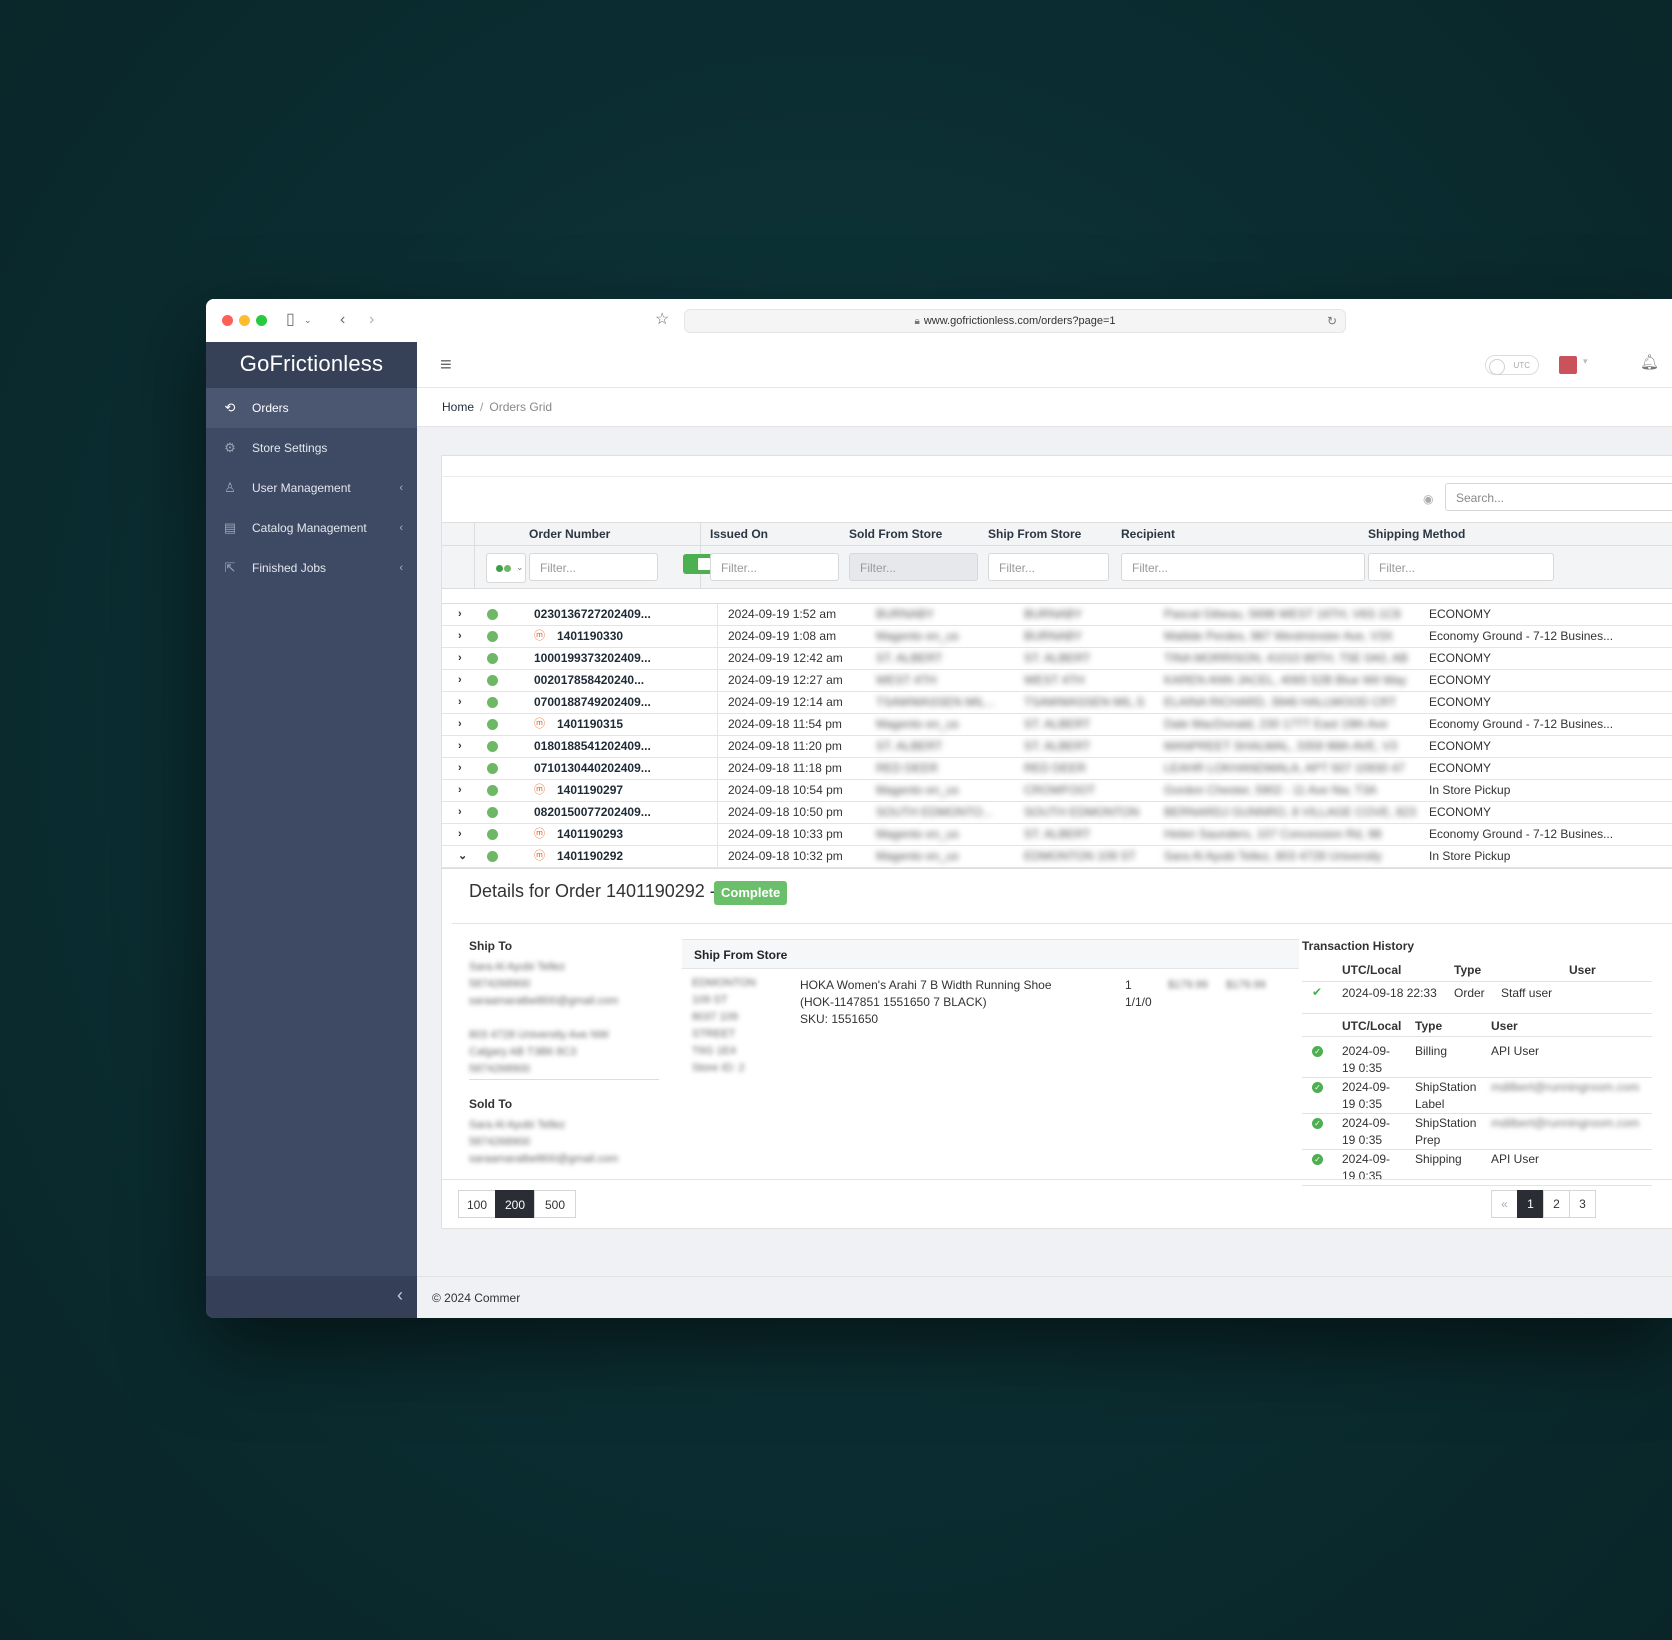  I want to click on order-number: 1401190292, so click(590, 856).